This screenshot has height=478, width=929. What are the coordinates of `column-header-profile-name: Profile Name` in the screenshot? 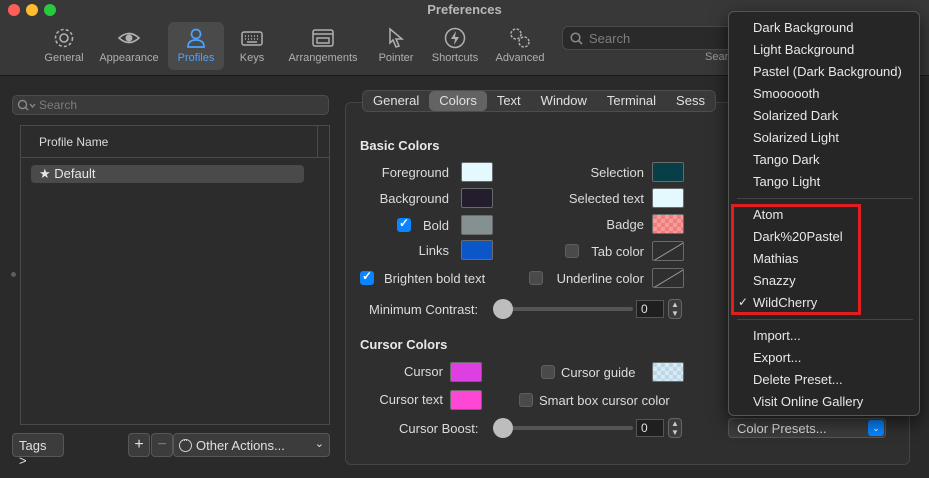 It's located at (175, 142).